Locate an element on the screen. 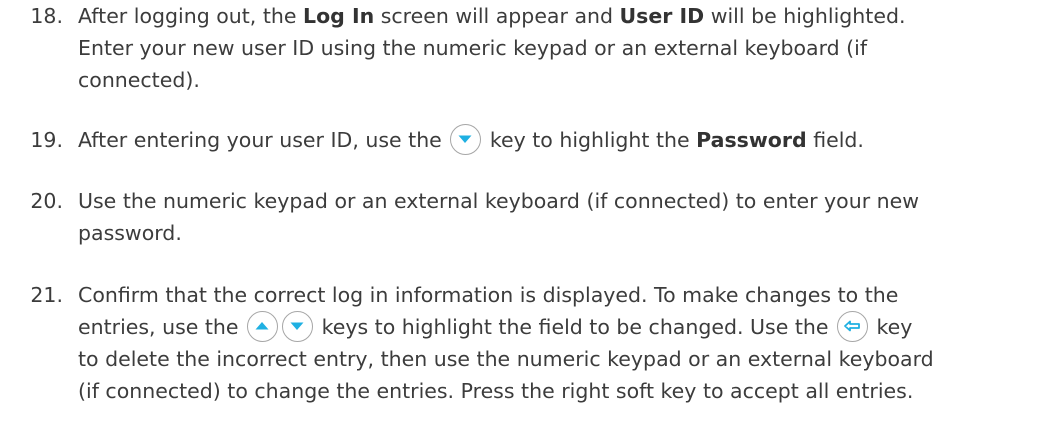  text-run: key is located at coordinates (891, 327).